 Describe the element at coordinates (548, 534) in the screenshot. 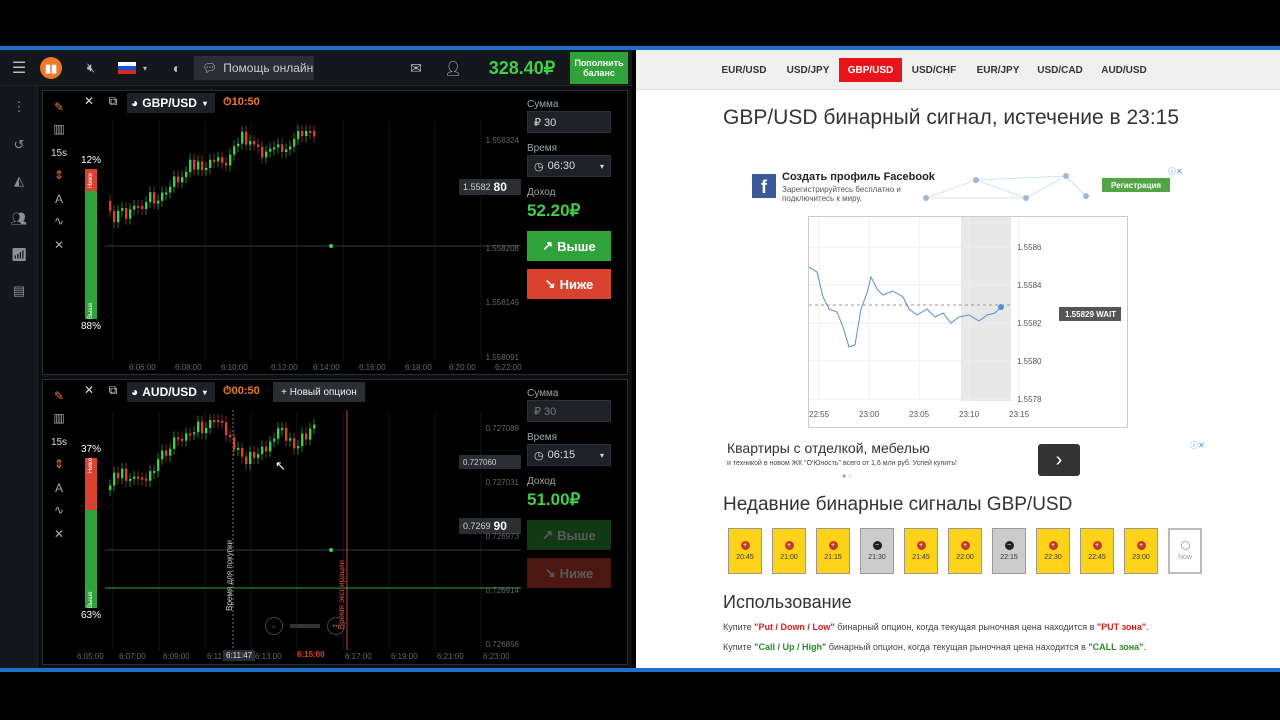

I see `chart-up-icon: ↗` at that location.